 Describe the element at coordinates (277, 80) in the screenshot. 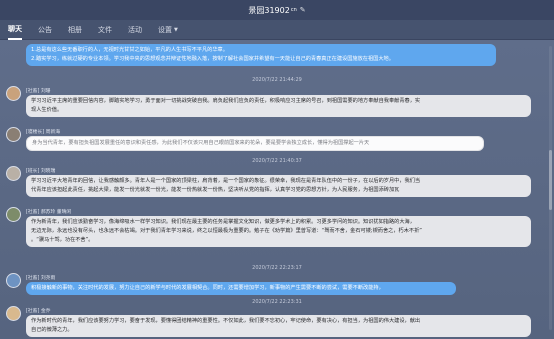

I see `timestamp: 2020/7/22 21:44:29` at that location.